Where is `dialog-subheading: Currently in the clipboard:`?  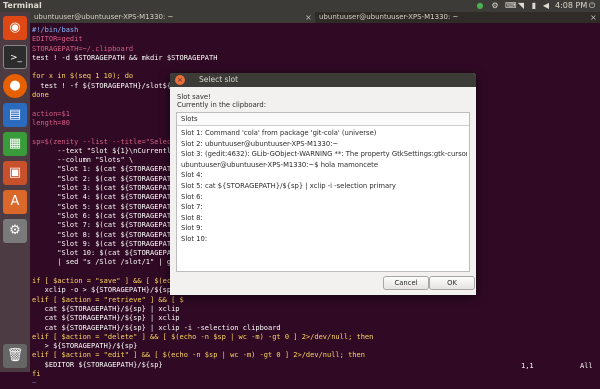
dialog-subheading: Currently in the clipboard: is located at coordinates (222, 105).